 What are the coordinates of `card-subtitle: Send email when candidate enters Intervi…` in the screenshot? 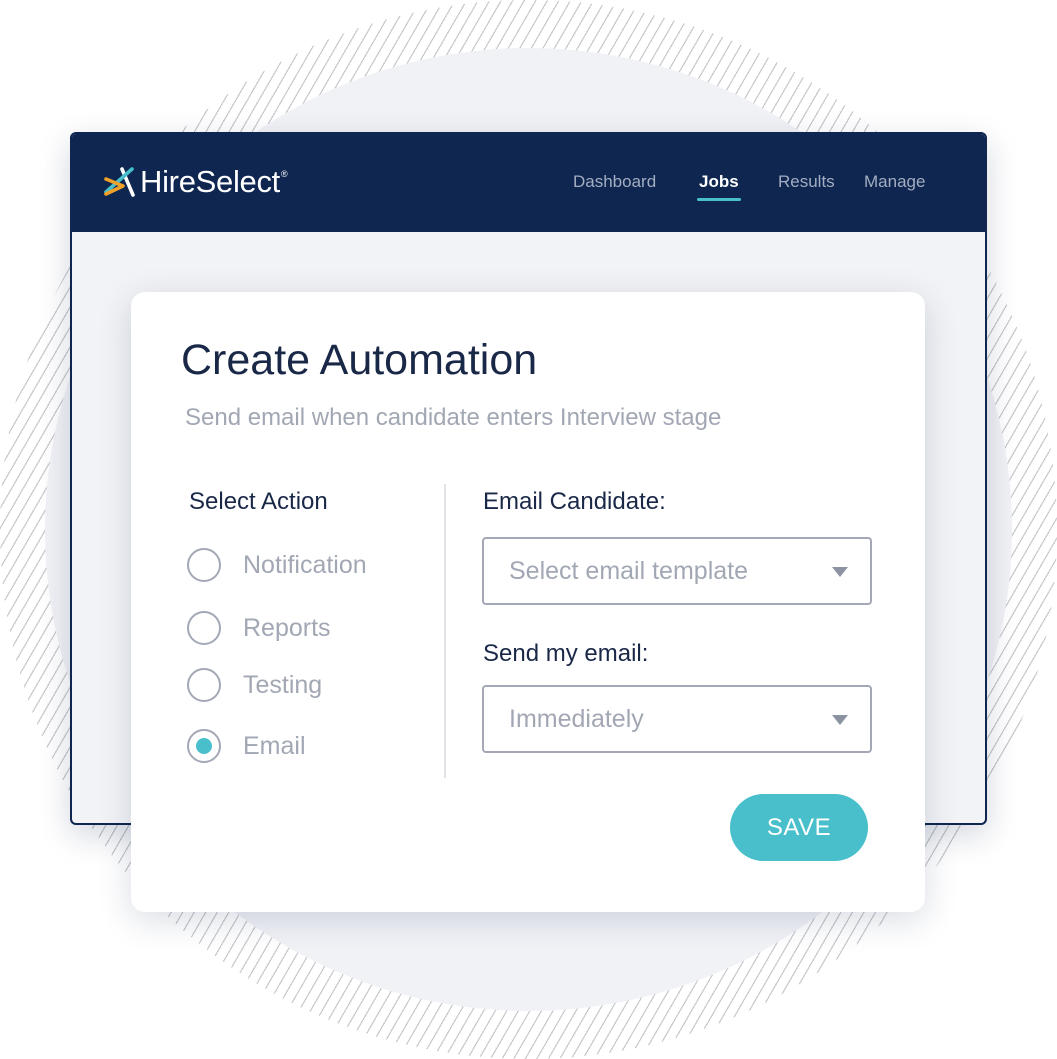 It's located at (453, 417).